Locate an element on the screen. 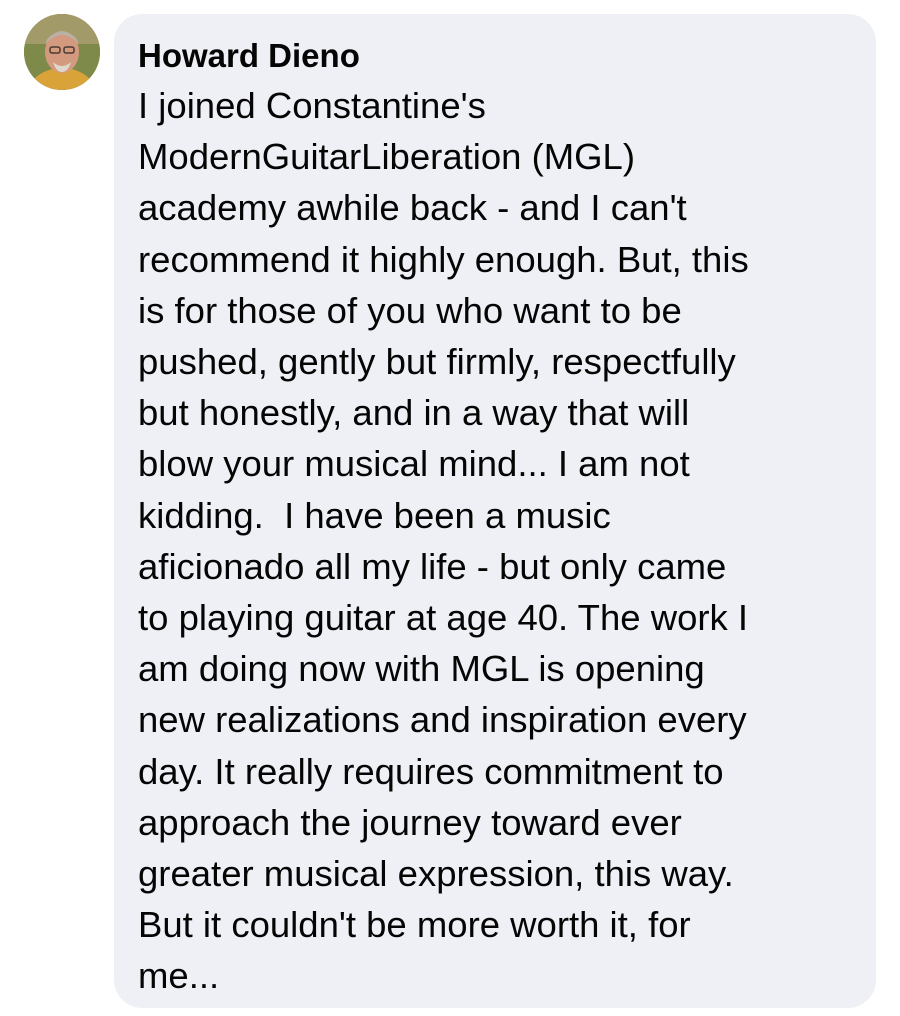 The height and width of the screenshot is (1016, 900). comment-line: recommend it highly enough. But, this is located at coordinates (443, 259).